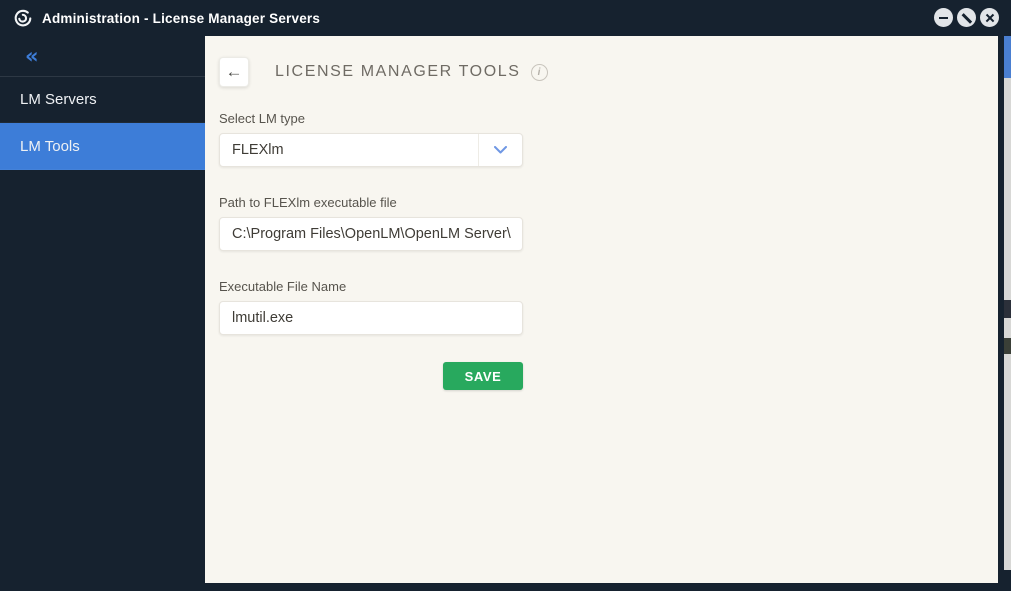 The image size is (1011, 591). What do you see at coordinates (371, 318) in the screenshot?
I see `exe-name-input` at bounding box center [371, 318].